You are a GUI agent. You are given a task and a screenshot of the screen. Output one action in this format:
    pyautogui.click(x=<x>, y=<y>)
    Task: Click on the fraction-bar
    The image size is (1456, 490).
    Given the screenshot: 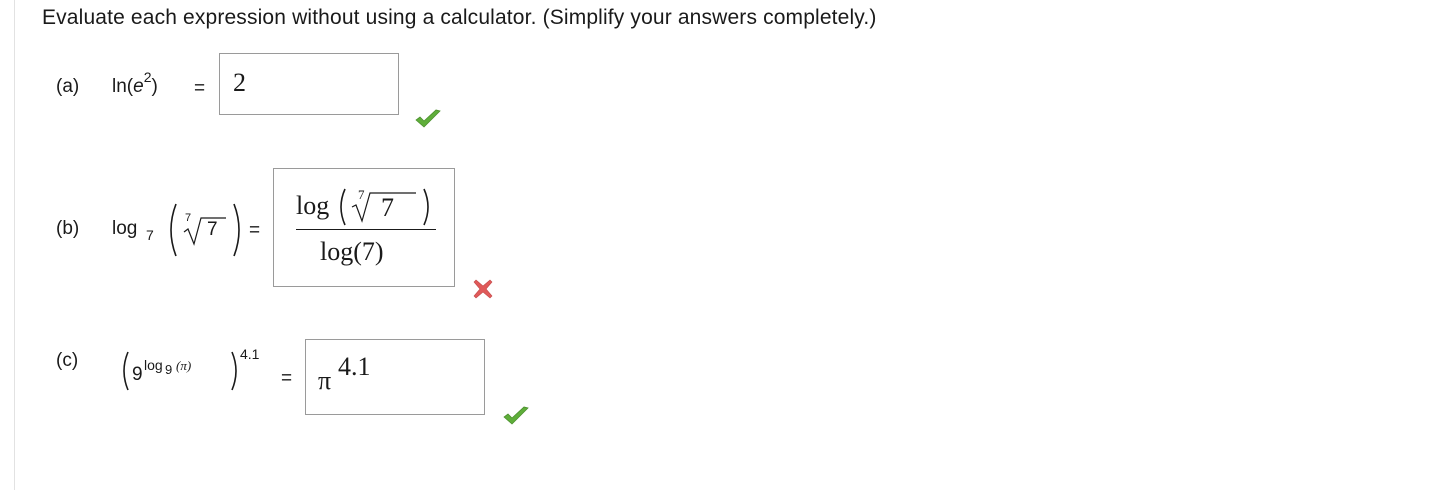 What is the action you would take?
    pyautogui.click(x=366, y=229)
    